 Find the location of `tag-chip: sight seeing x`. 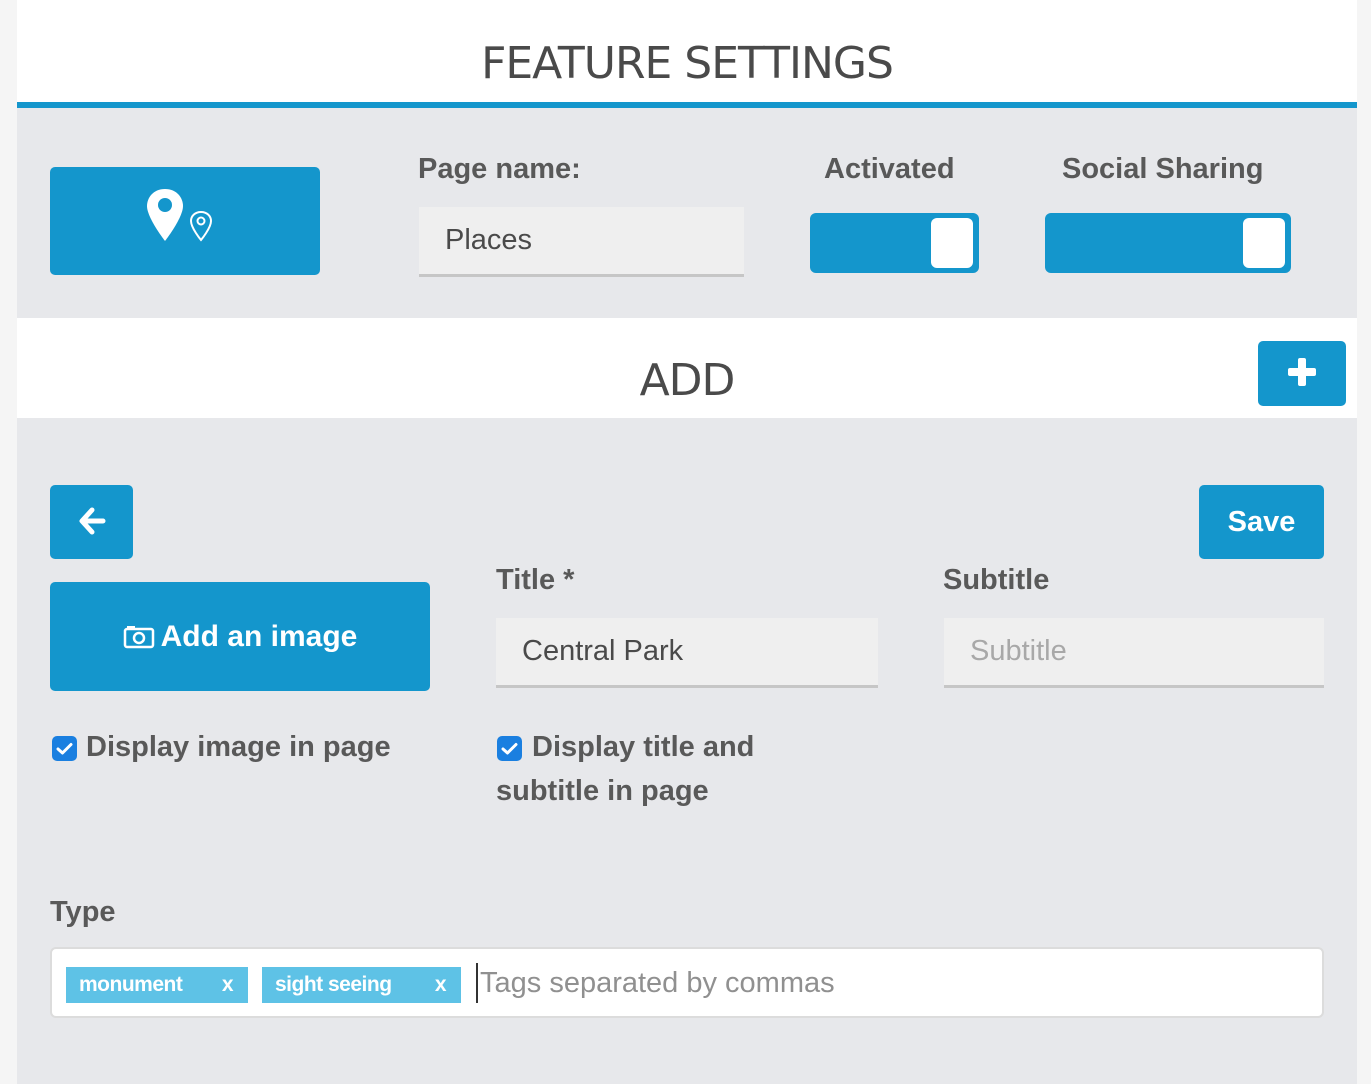

tag-chip: sight seeing x is located at coordinates (361, 985).